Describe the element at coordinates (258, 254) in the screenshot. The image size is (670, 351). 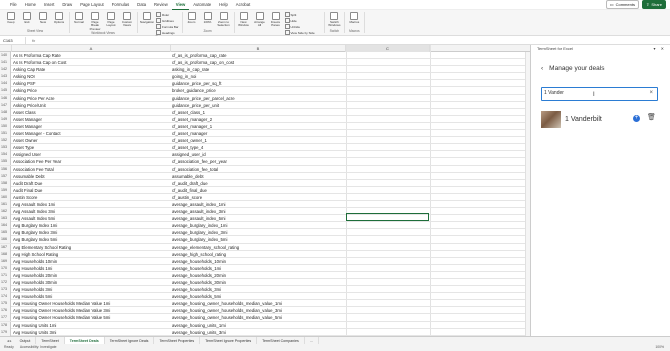
I see `cell-b: average_high_school_rating` at that location.